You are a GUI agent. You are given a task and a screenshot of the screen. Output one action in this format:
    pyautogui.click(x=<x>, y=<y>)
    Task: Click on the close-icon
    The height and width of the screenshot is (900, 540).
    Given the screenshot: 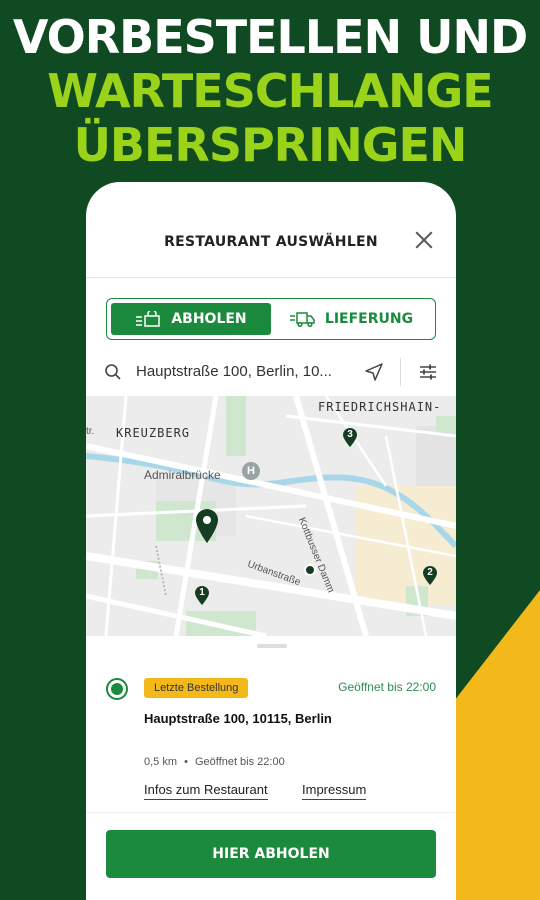 What is the action you would take?
    pyautogui.click(x=424, y=240)
    